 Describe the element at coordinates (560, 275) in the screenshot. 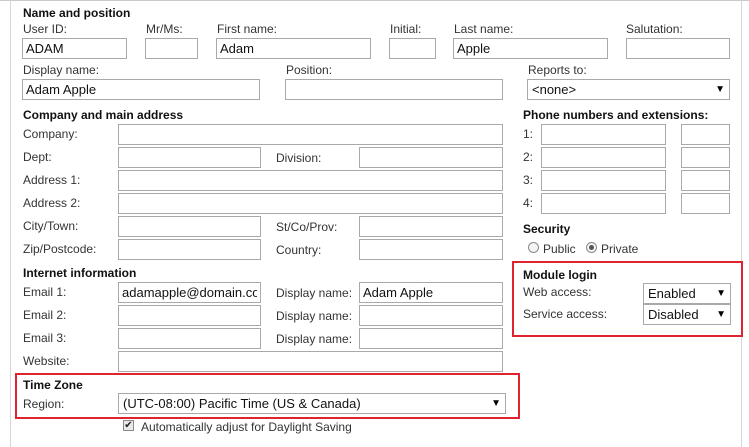

I see `section-heading-module-login: Module login` at that location.